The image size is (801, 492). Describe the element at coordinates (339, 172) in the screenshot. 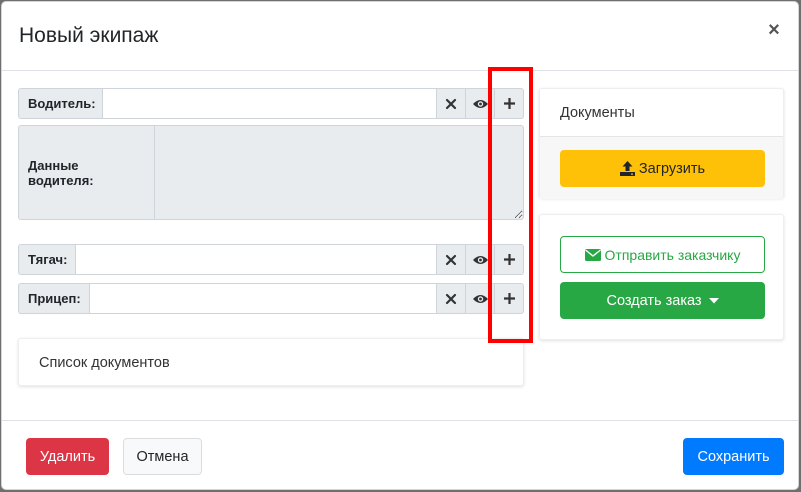

I see `driver-data-textarea` at that location.